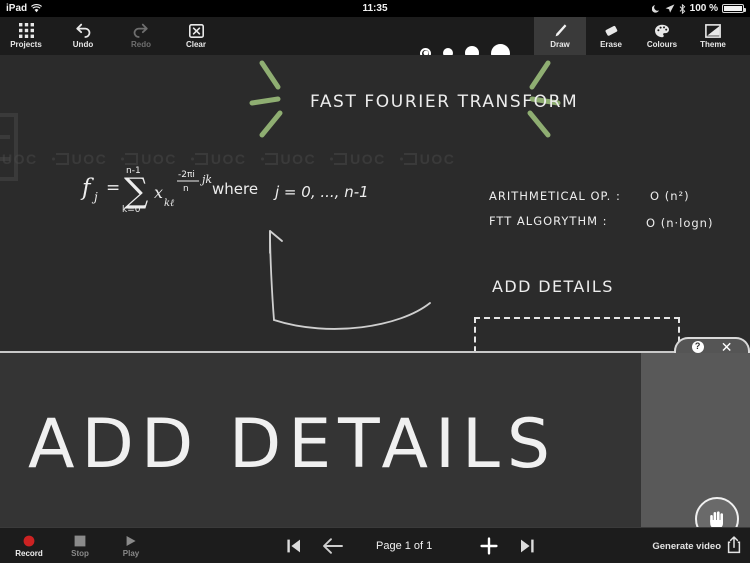 The width and height of the screenshot is (750, 563). What do you see at coordinates (141, 44) in the screenshot?
I see `redo-label: Redo` at bounding box center [141, 44].